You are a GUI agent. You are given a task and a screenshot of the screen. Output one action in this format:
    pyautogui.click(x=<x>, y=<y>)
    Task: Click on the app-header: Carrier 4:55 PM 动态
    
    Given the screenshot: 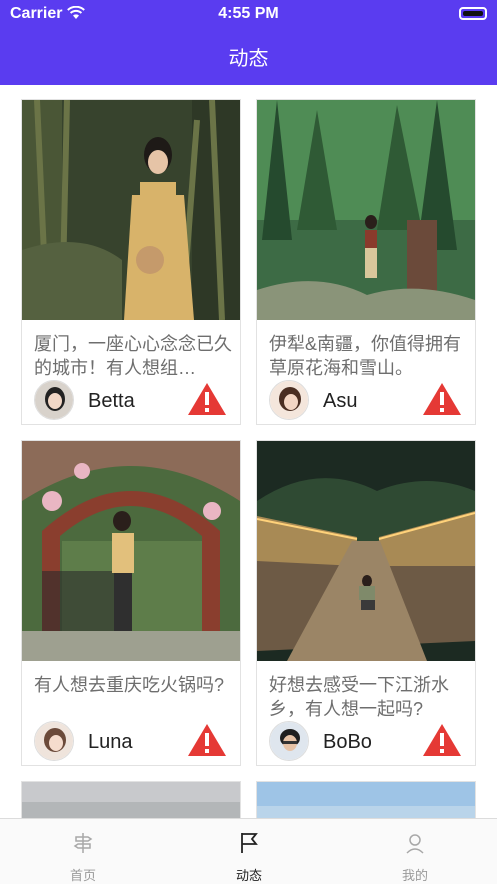 What is the action you would take?
    pyautogui.click(x=248, y=42)
    